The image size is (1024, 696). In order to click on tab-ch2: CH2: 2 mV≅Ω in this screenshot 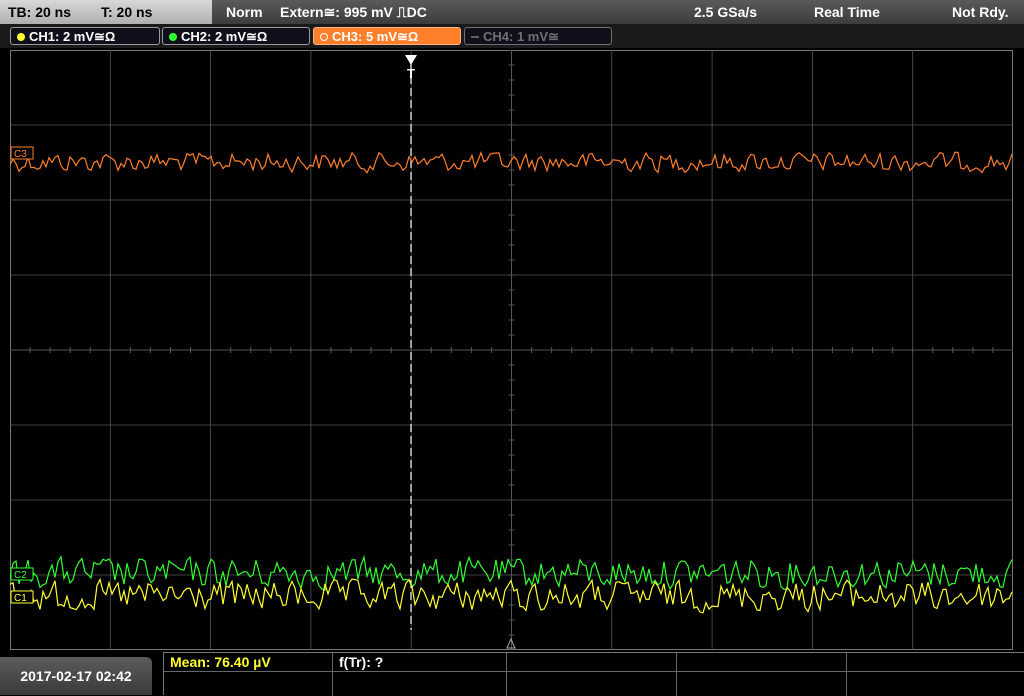, I will do `click(236, 36)`.